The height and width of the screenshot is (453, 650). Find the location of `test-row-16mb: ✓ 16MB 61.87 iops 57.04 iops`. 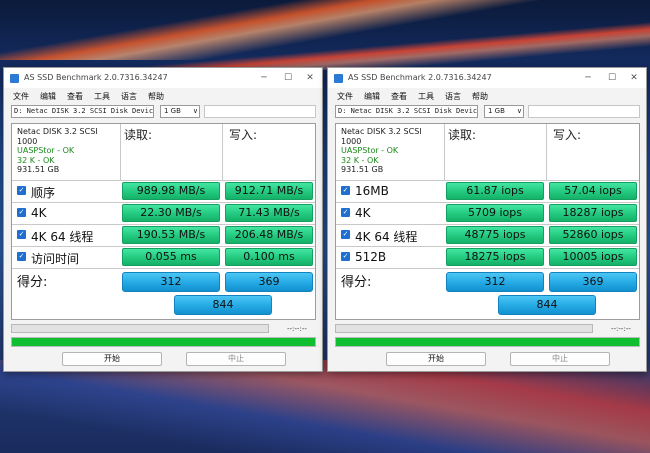

test-row-16mb: ✓ 16MB 61.87 iops 57.04 iops is located at coordinates (487, 191).